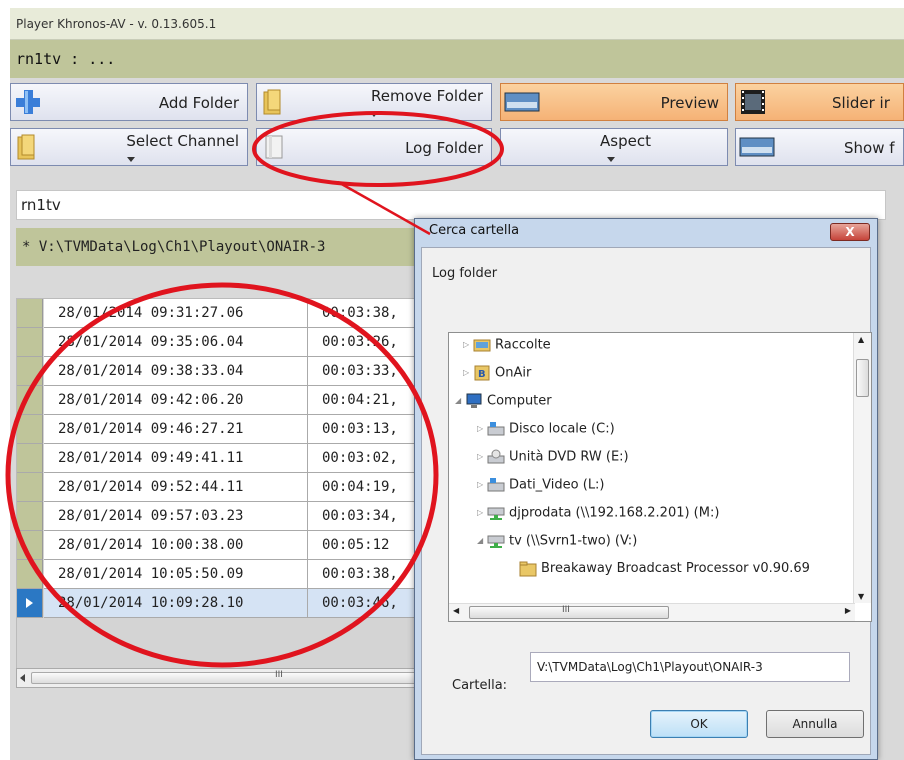 The height and width of the screenshot is (760, 904). I want to click on close-button: X, so click(850, 232).